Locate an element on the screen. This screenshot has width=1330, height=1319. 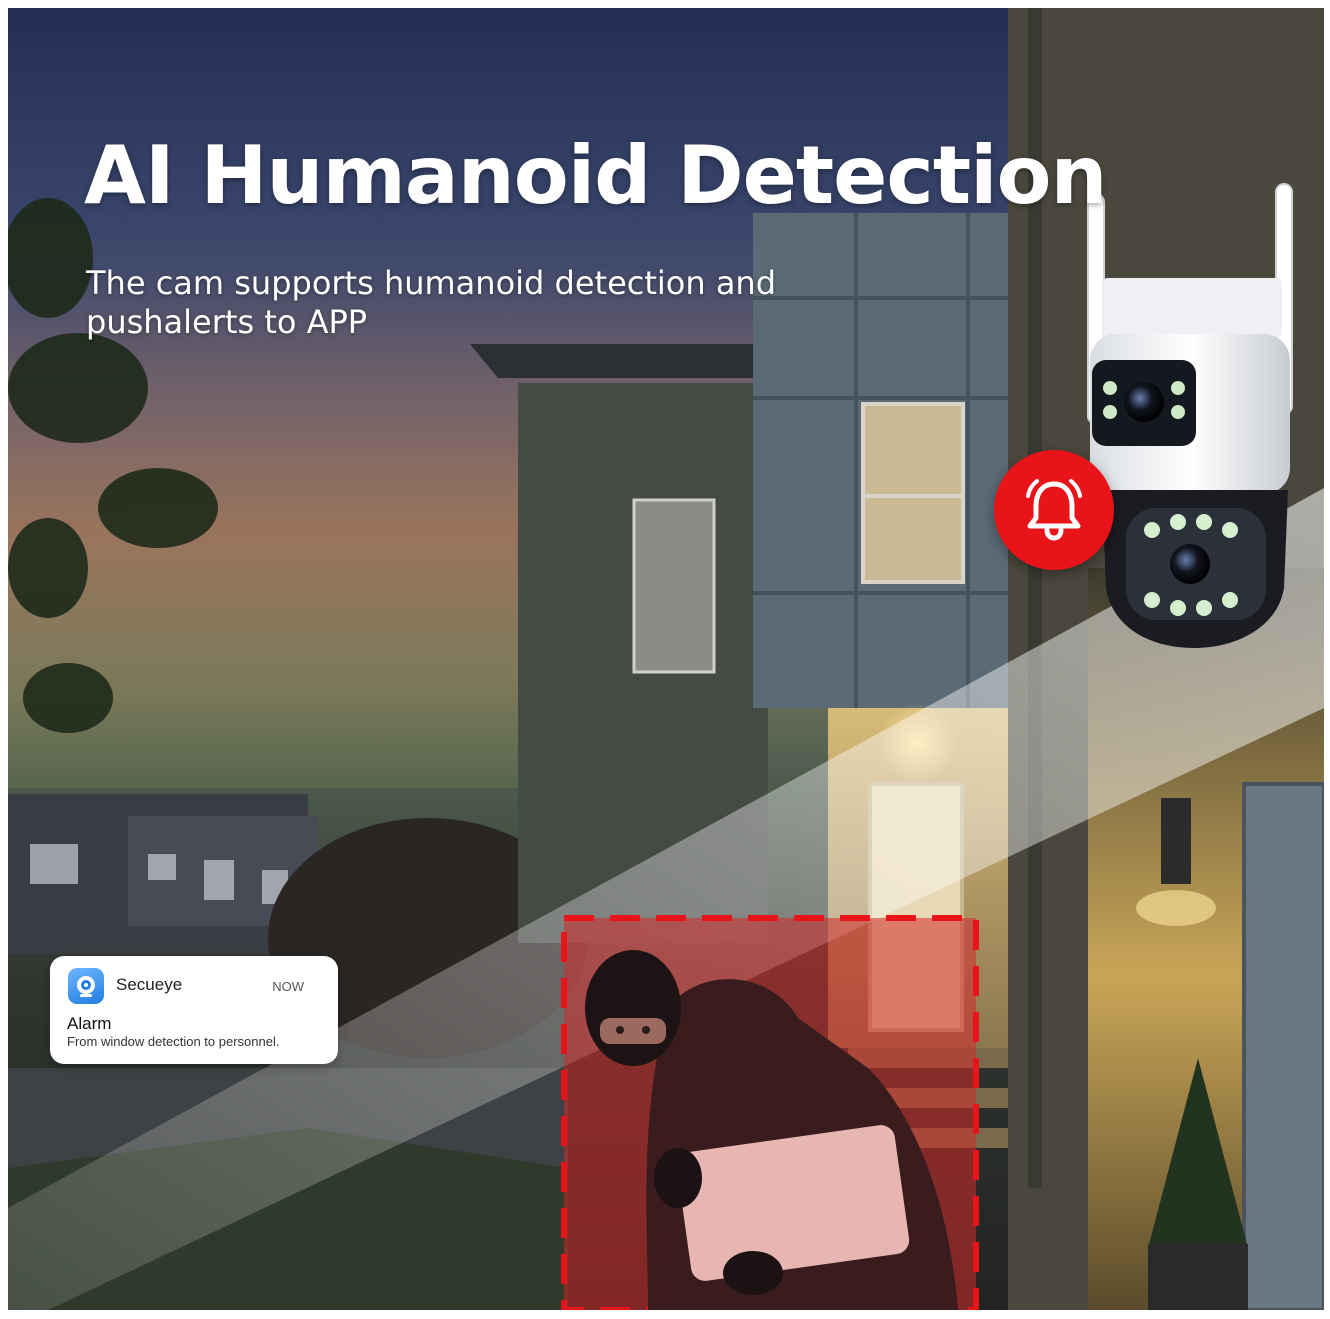
bell-icon is located at coordinates (1054, 510).